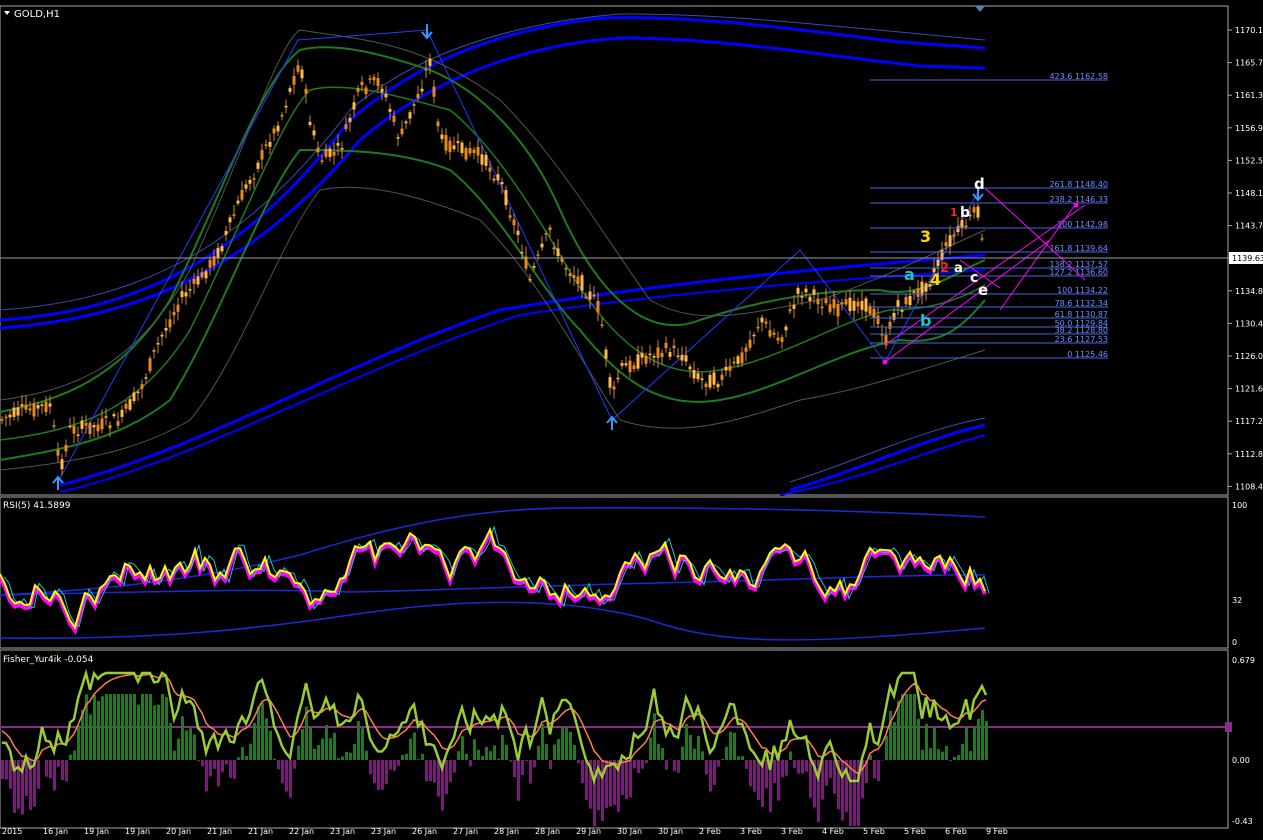  I want to click on time-axis-label: 27 Jan, so click(465, 831).